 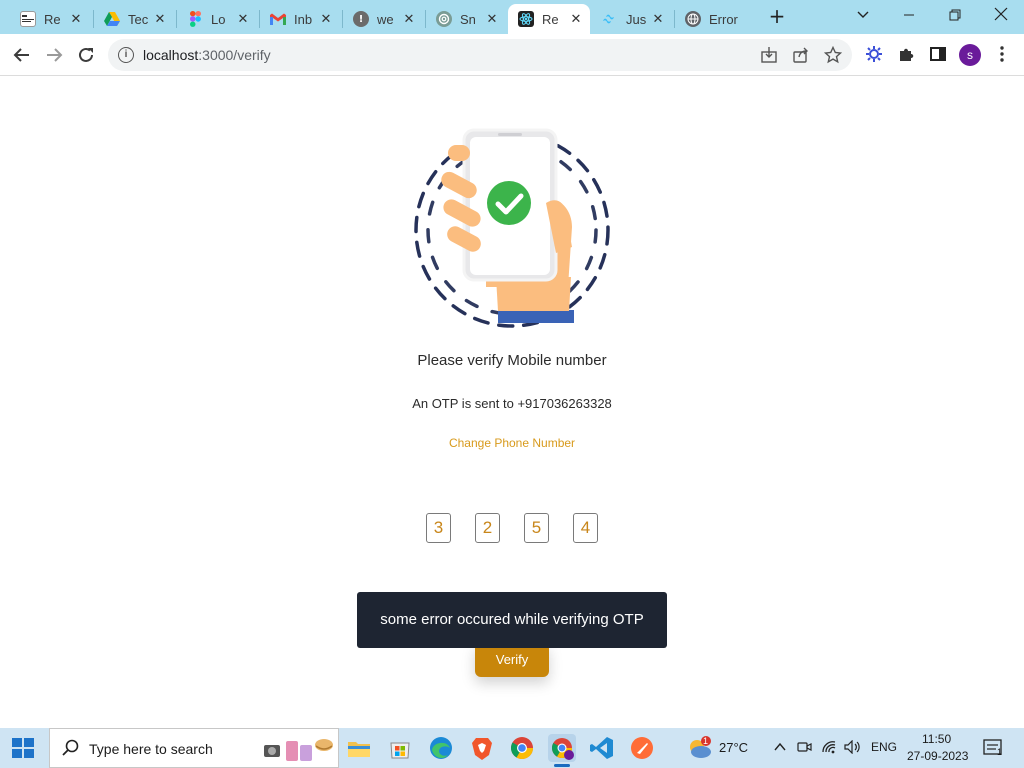 I want to click on react-icon, so click(x=526, y=19).